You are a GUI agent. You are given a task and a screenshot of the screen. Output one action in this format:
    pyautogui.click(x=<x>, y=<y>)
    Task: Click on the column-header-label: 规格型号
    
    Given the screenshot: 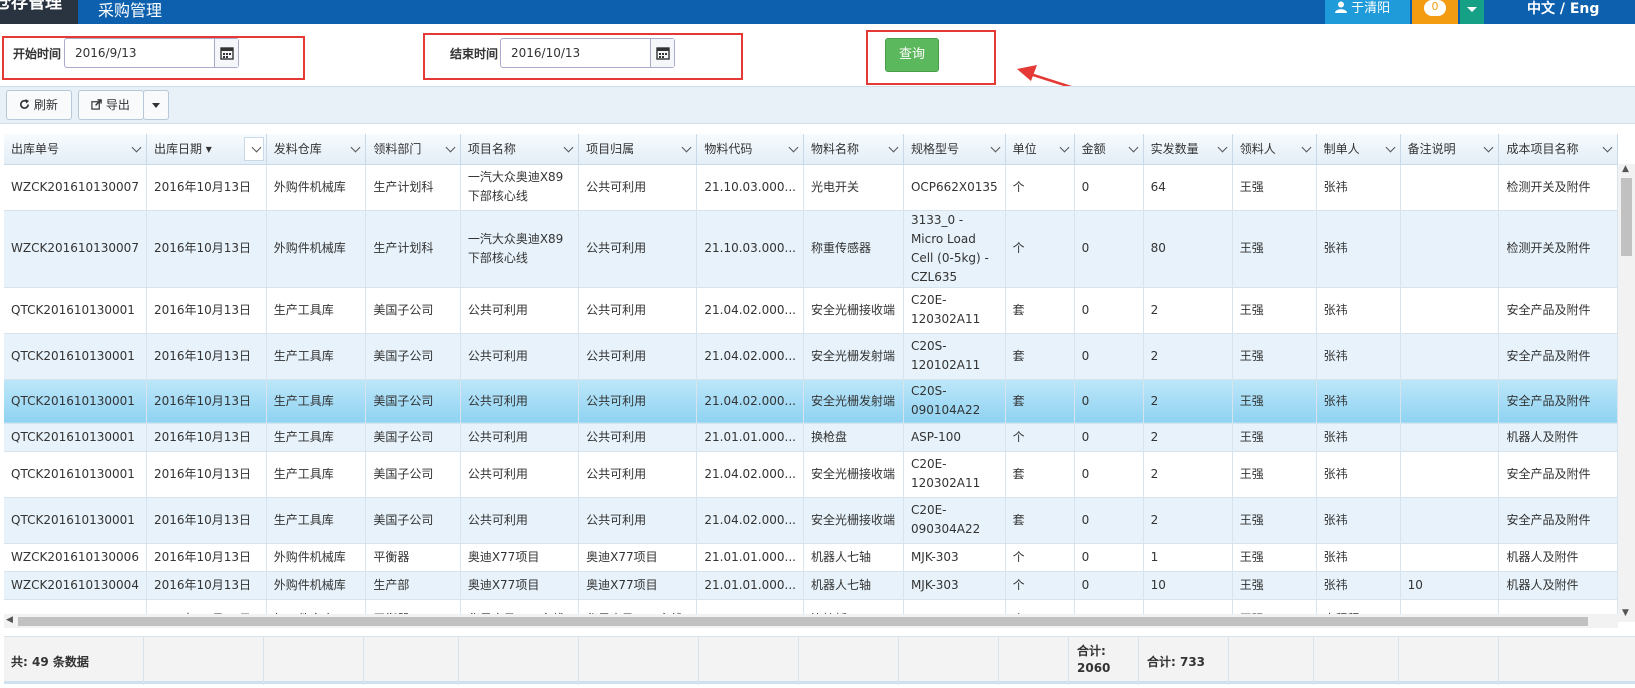 What is the action you would take?
    pyautogui.click(x=934, y=149)
    